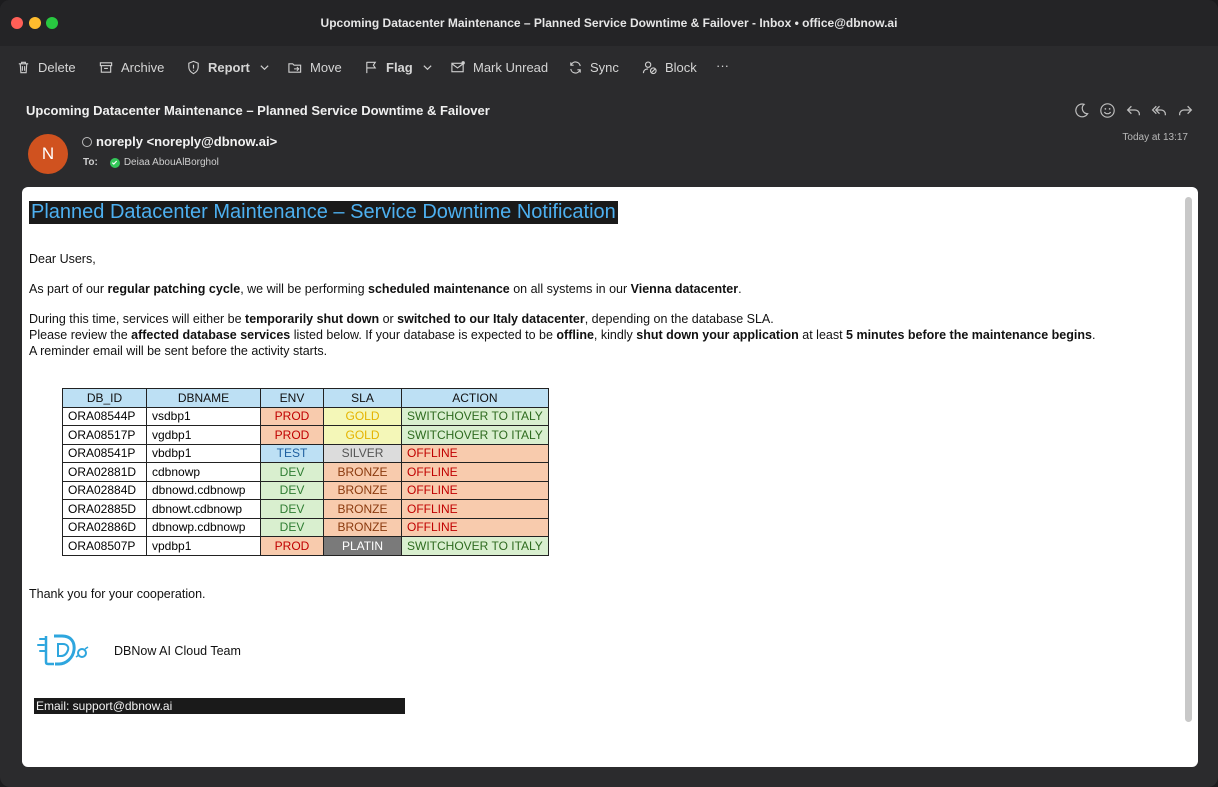  Describe the element at coordinates (822, 335) in the screenshot. I see `text-run: at least` at that location.